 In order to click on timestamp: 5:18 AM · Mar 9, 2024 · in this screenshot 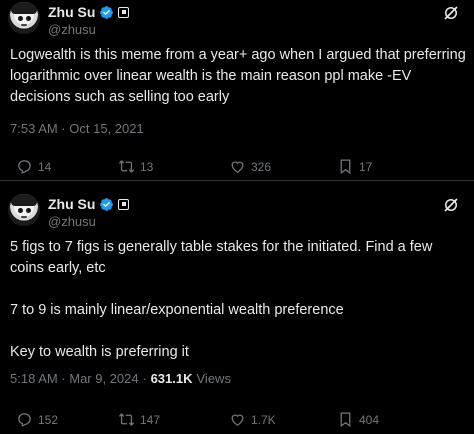, I will do `click(78, 378)`.